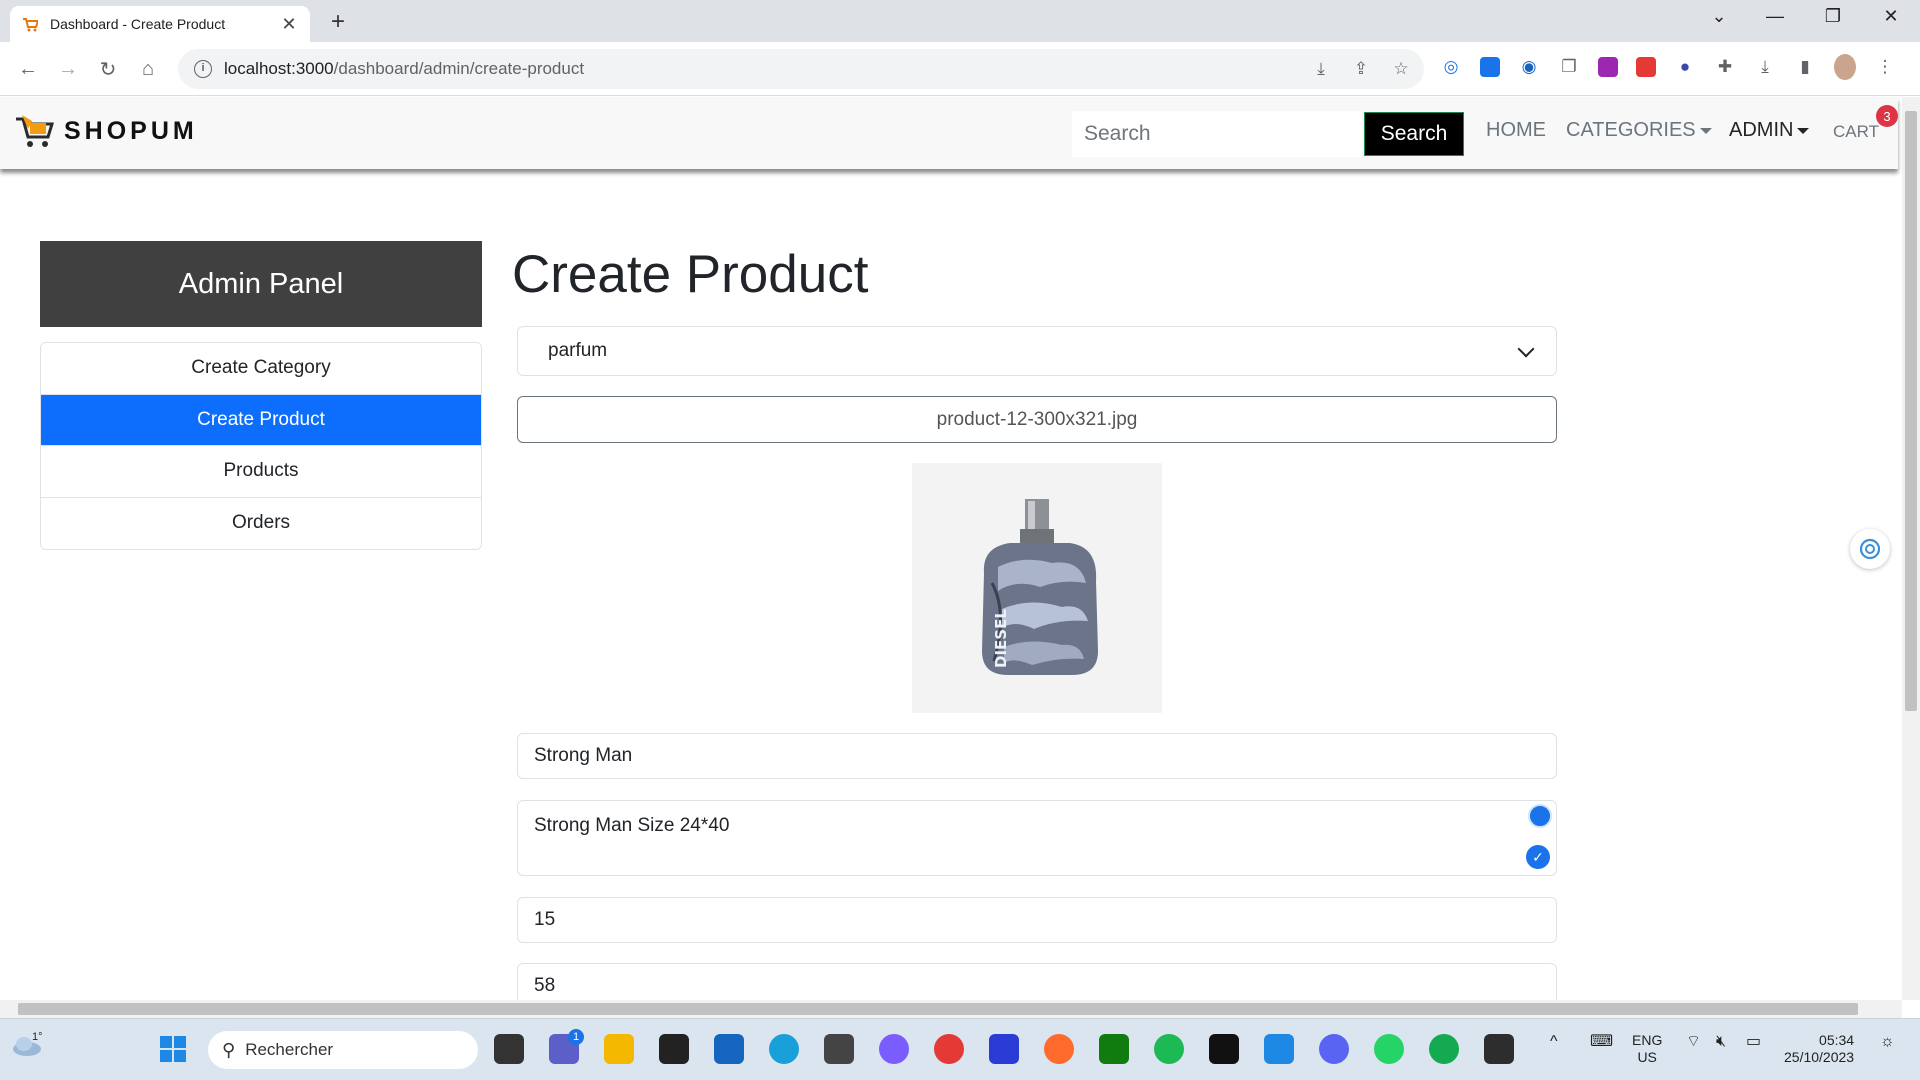 The height and width of the screenshot is (1080, 1920). I want to click on extension-copy-icon: ❐, so click(1569, 67).